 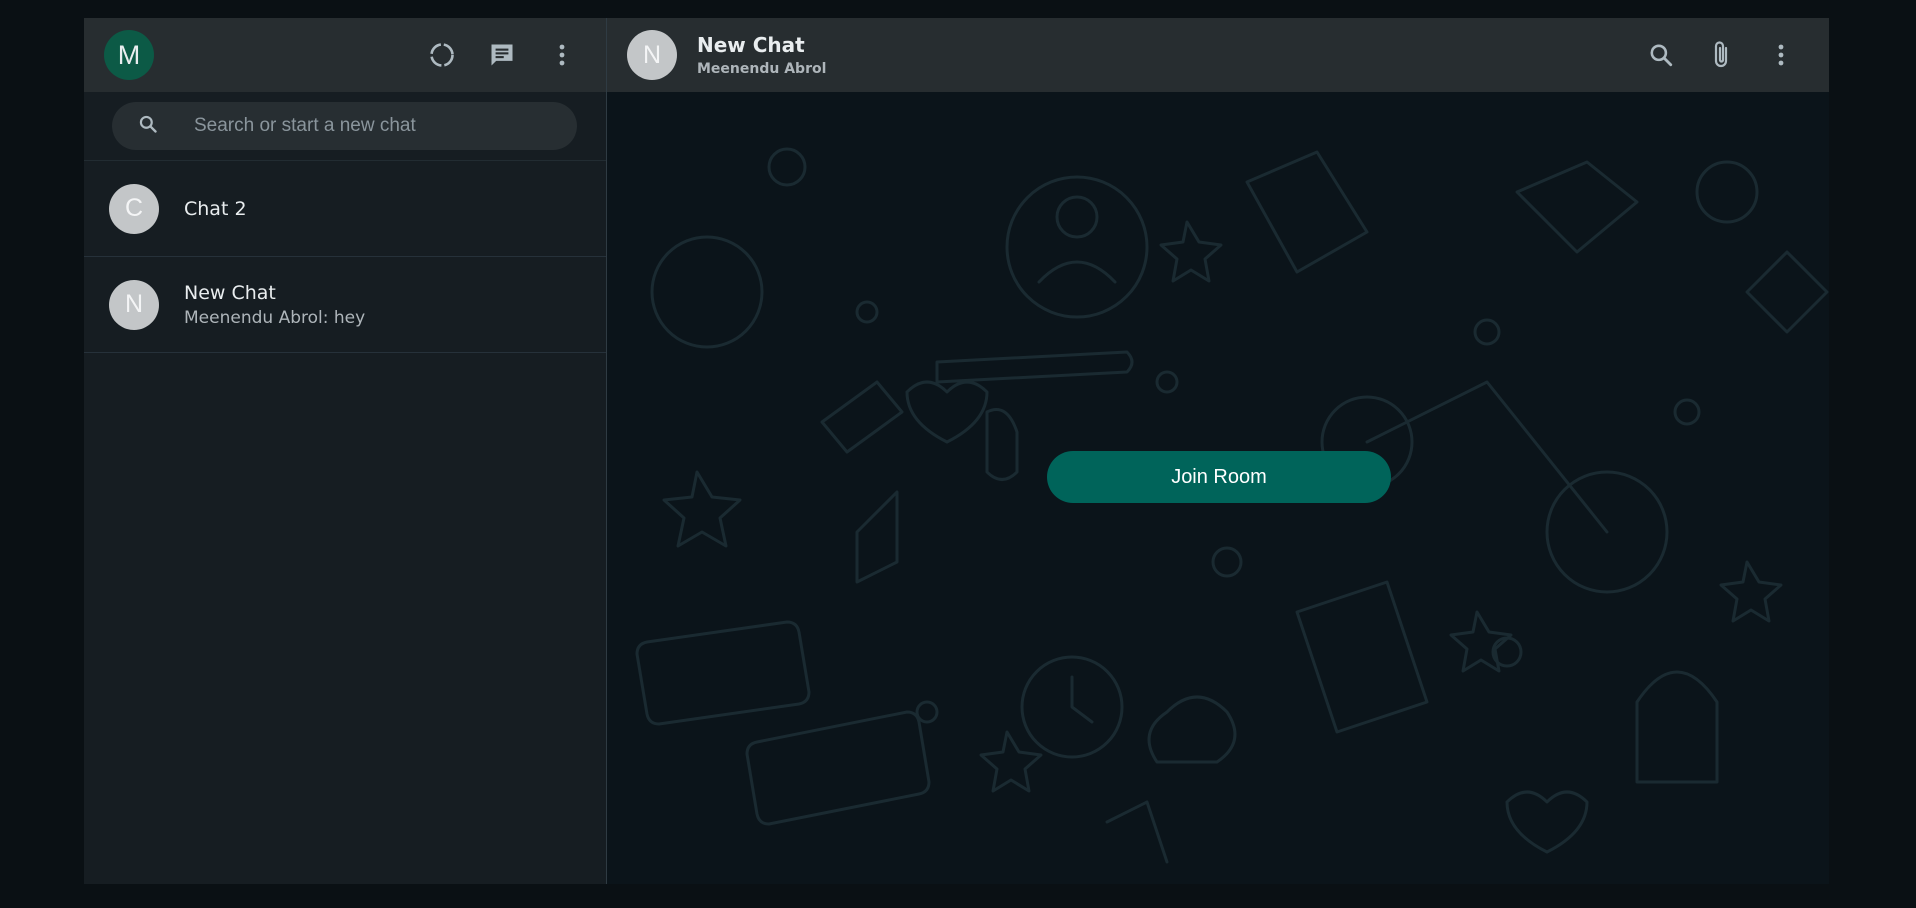 I want to click on search-box, so click(x=344, y=126).